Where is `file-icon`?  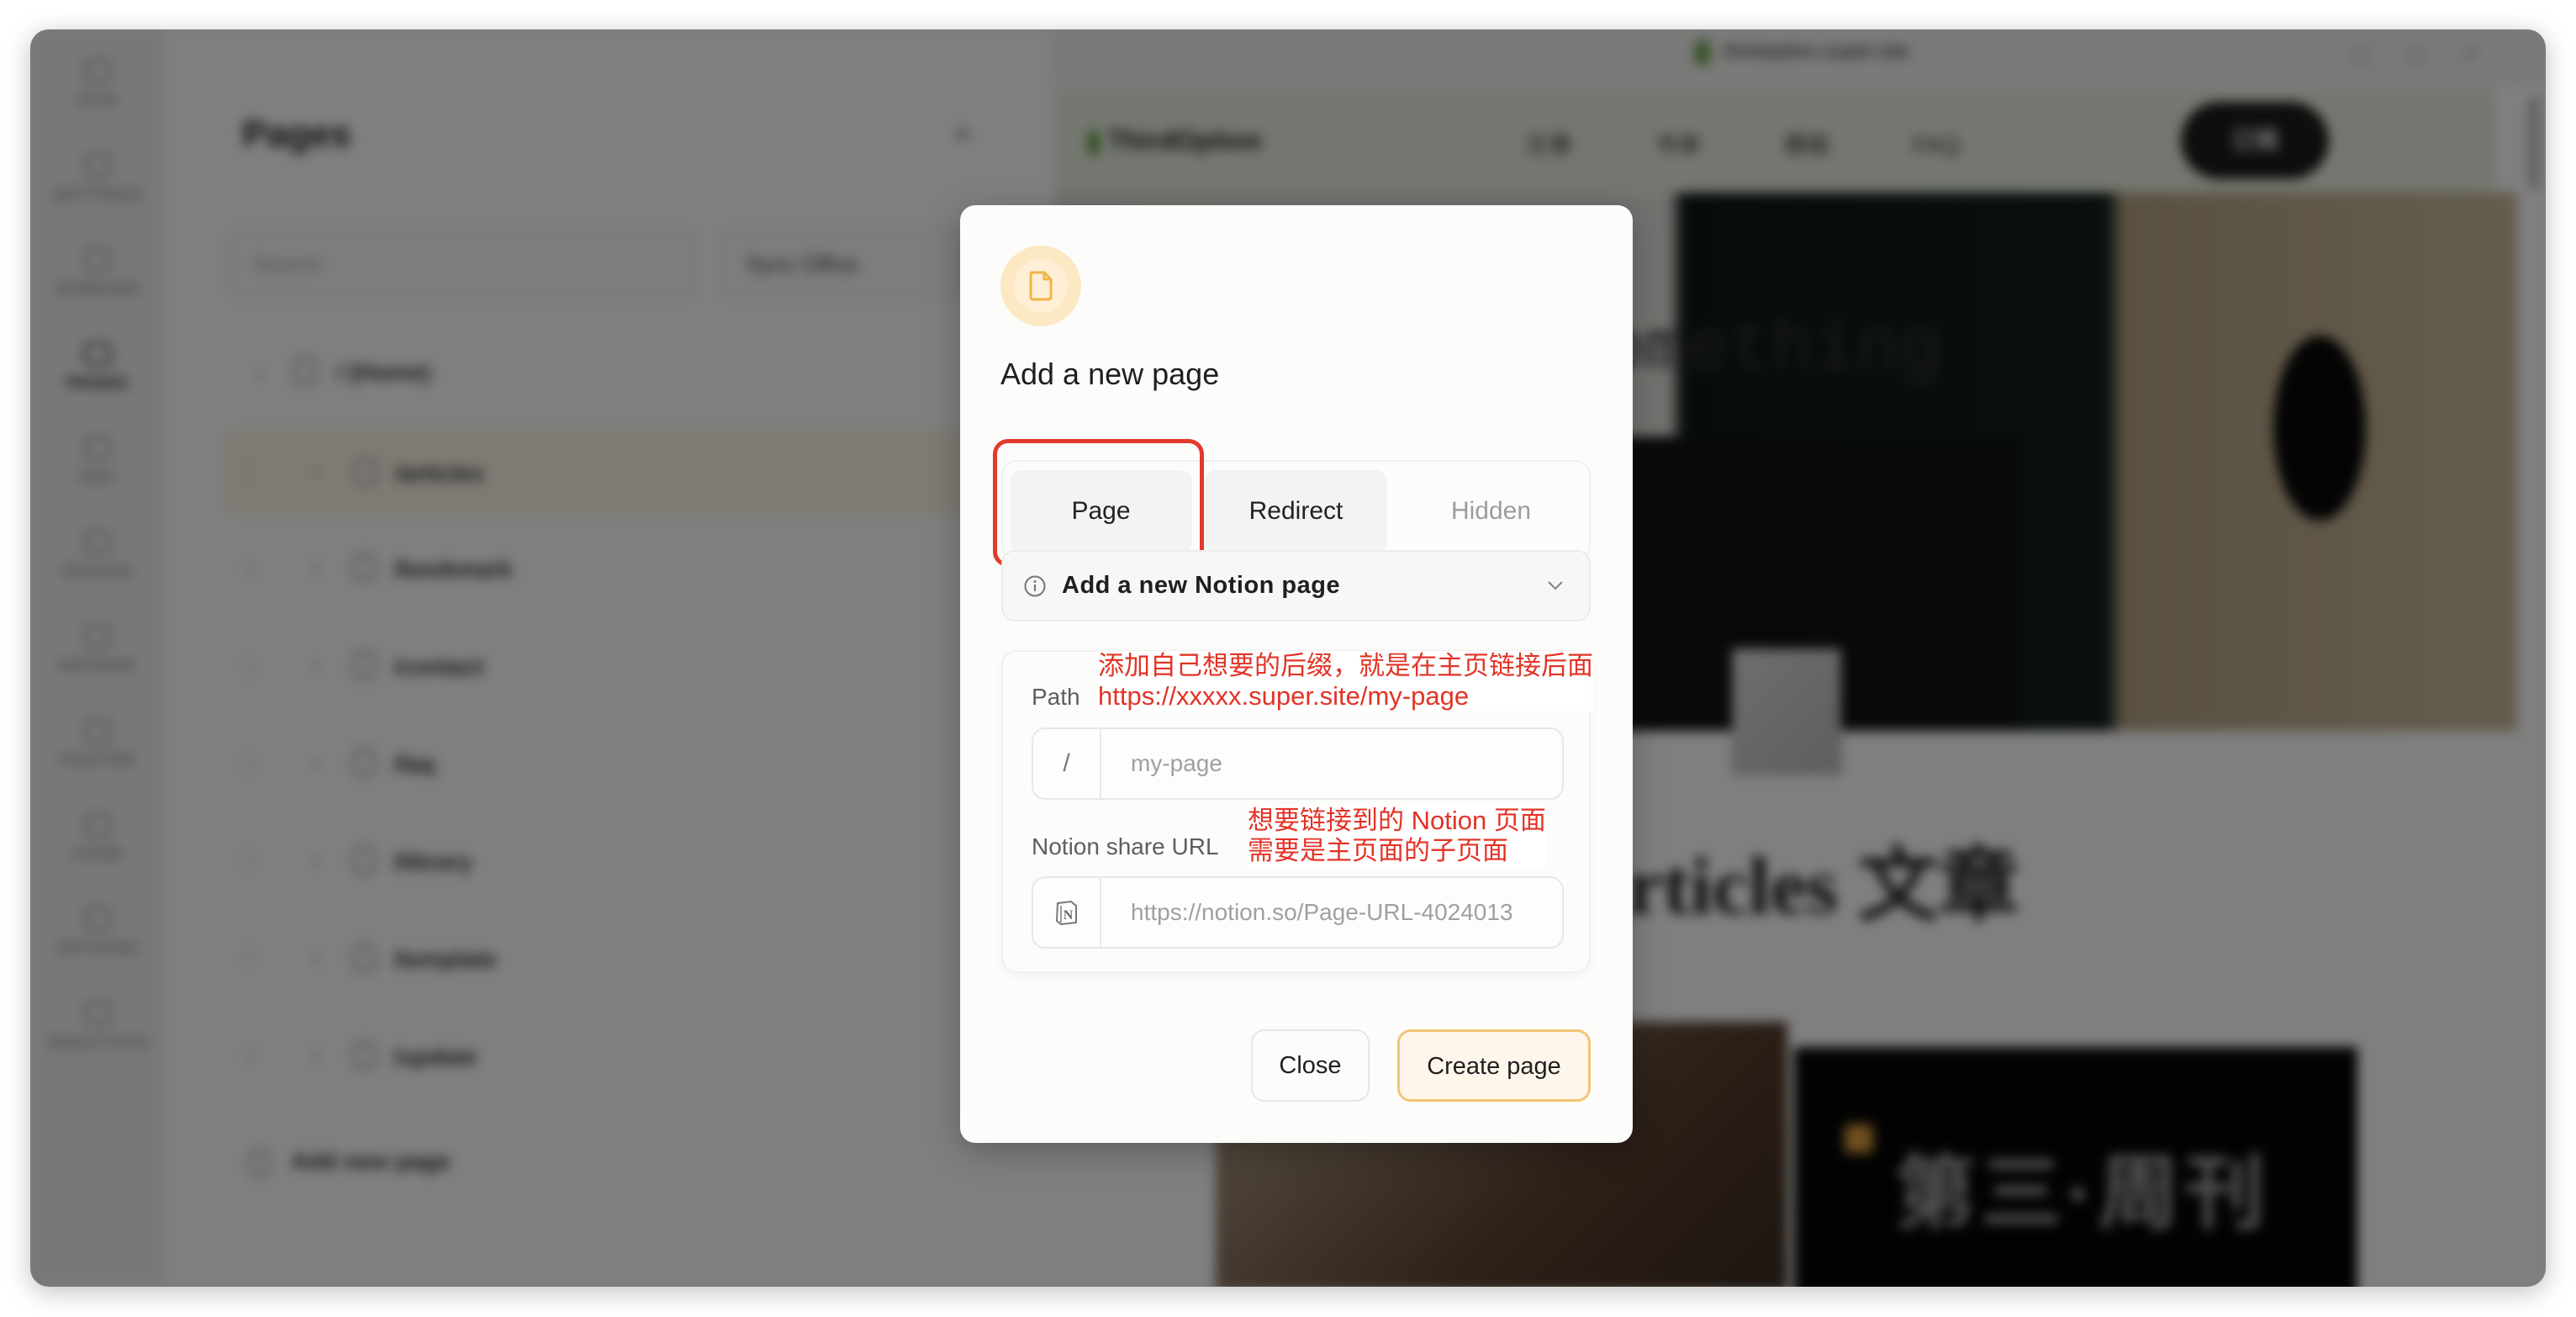
file-icon is located at coordinates (1041, 286).